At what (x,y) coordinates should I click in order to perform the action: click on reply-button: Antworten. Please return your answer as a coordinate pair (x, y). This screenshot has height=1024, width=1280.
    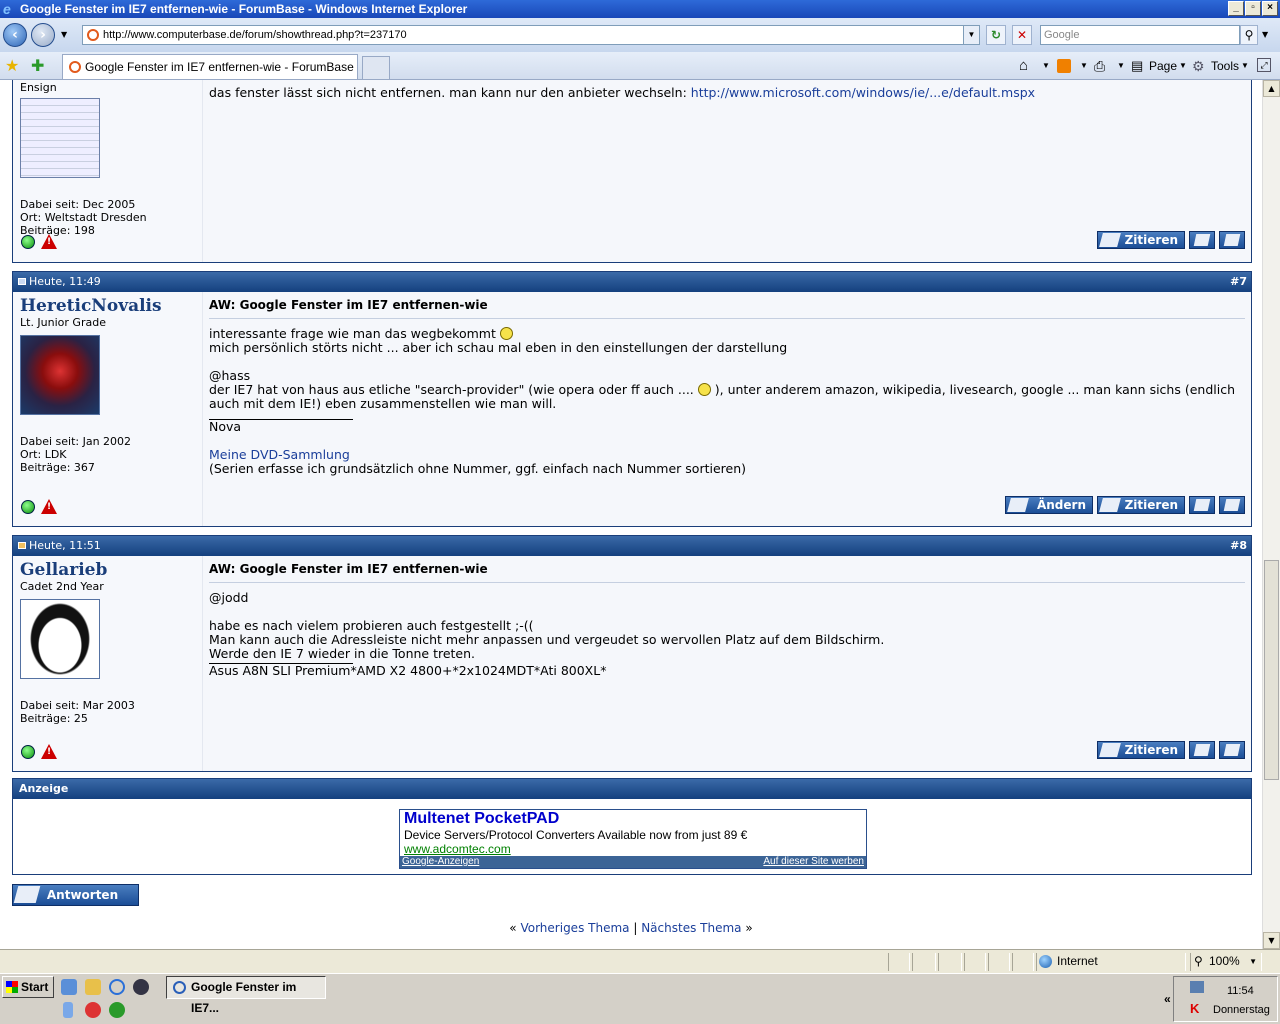
    Looking at the image, I should click on (75, 895).